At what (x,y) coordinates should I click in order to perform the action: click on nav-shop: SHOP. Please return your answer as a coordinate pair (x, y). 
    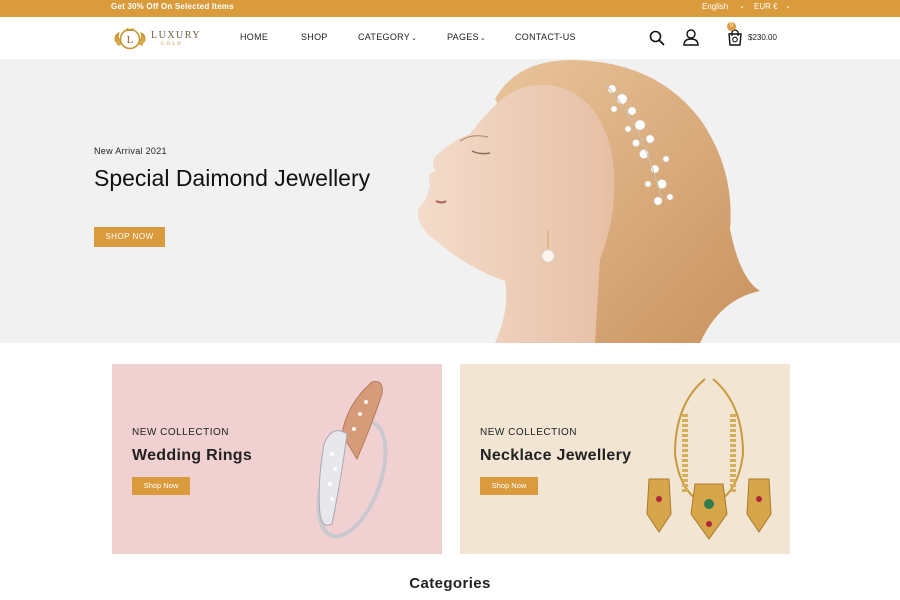
    Looking at the image, I should click on (314, 37).